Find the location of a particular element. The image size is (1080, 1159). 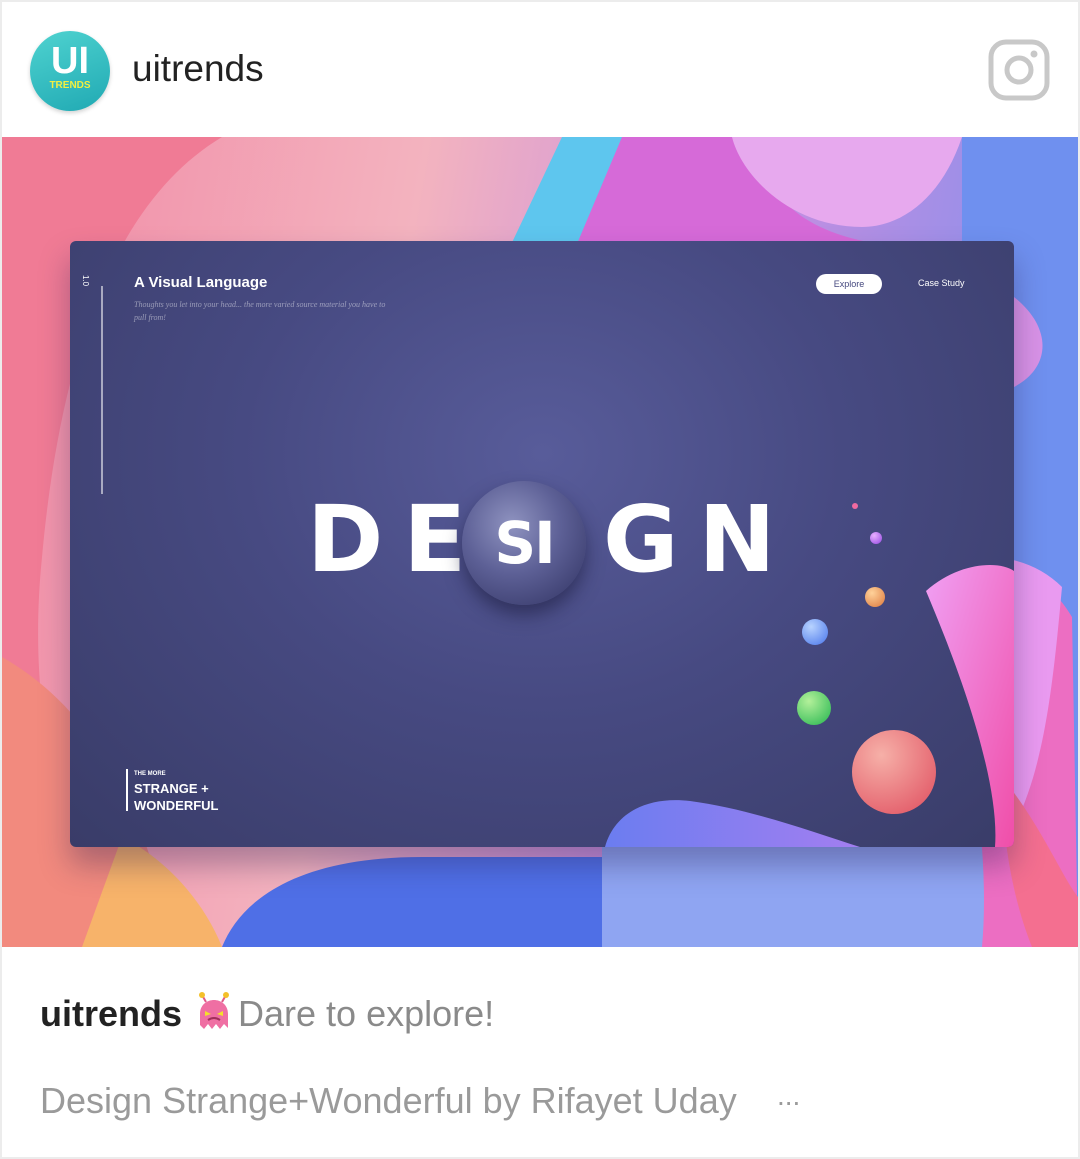

design-bubble: SI is located at coordinates (524, 543).